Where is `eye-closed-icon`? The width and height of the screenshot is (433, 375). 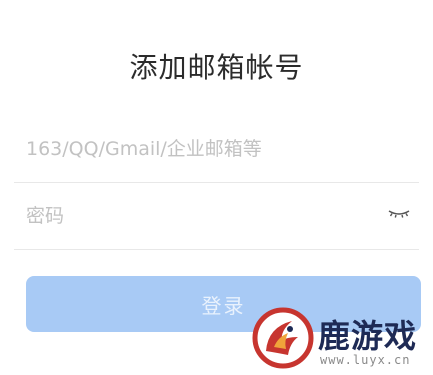
eye-closed-icon is located at coordinates (399, 213).